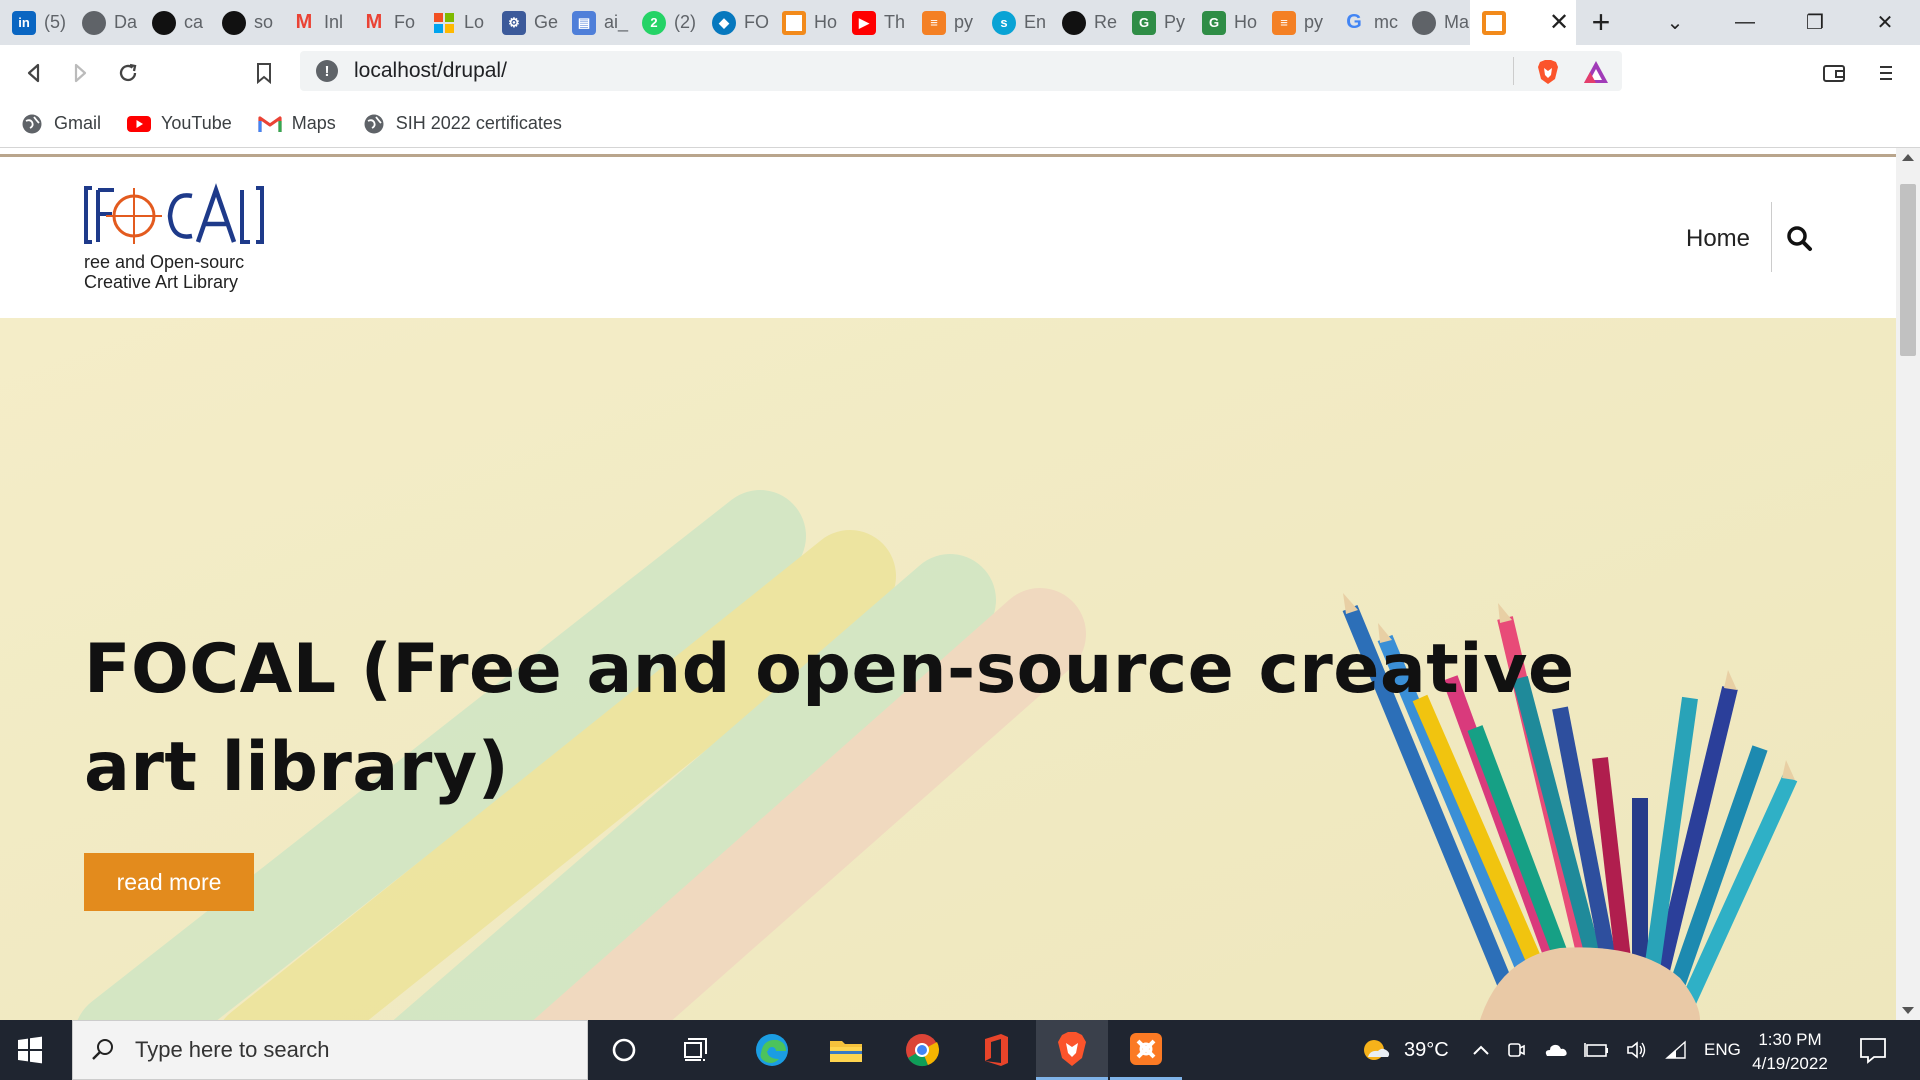 The height and width of the screenshot is (1080, 1920). What do you see at coordinates (1908, 270) in the screenshot?
I see `scroll-thumb` at bounding box center [1908, 270].